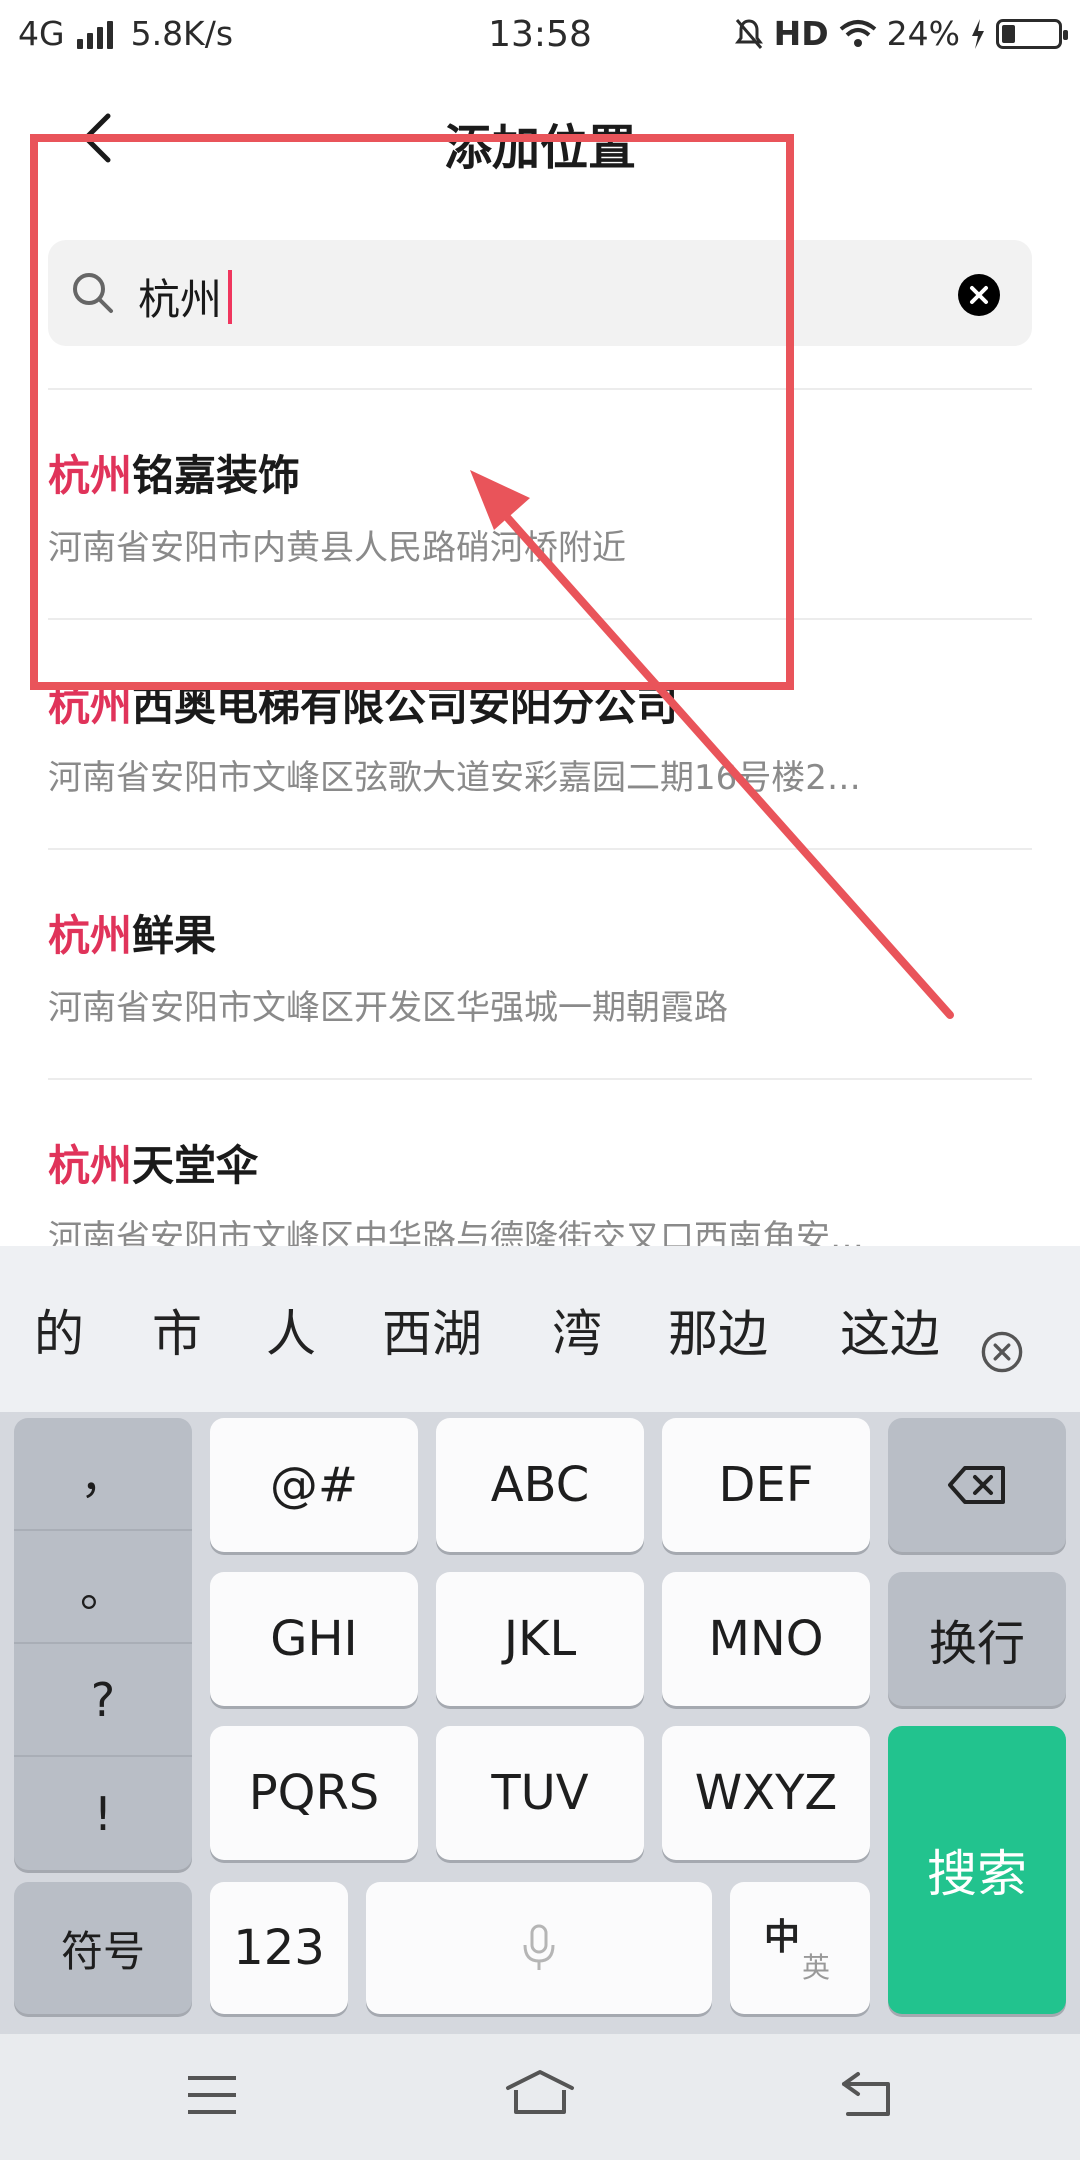  Describe the element at coordinates (718, 1330) in the screenshot. I see `candidate-word: 那边` at that location.